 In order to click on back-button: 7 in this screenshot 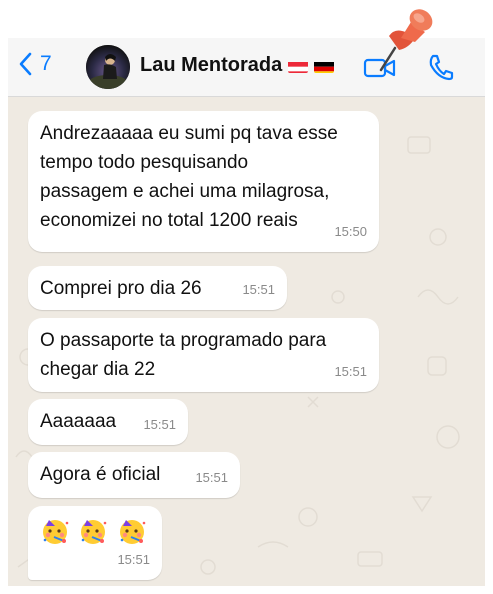, I will do `click(35, 64)`.